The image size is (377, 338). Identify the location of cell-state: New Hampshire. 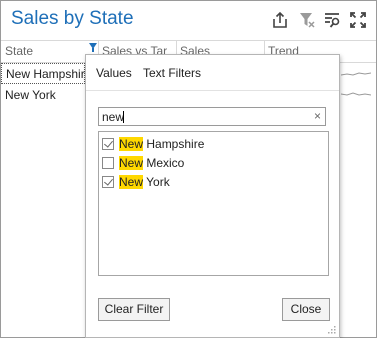
(49, 74).